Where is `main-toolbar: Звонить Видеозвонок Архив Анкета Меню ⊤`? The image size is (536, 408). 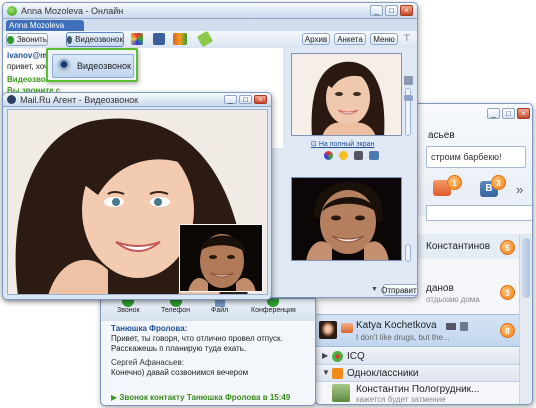 main-toolbar: Звонить Видеозвонок Архив Анкета Меню ⊤ is located at coordinates (210, 39).